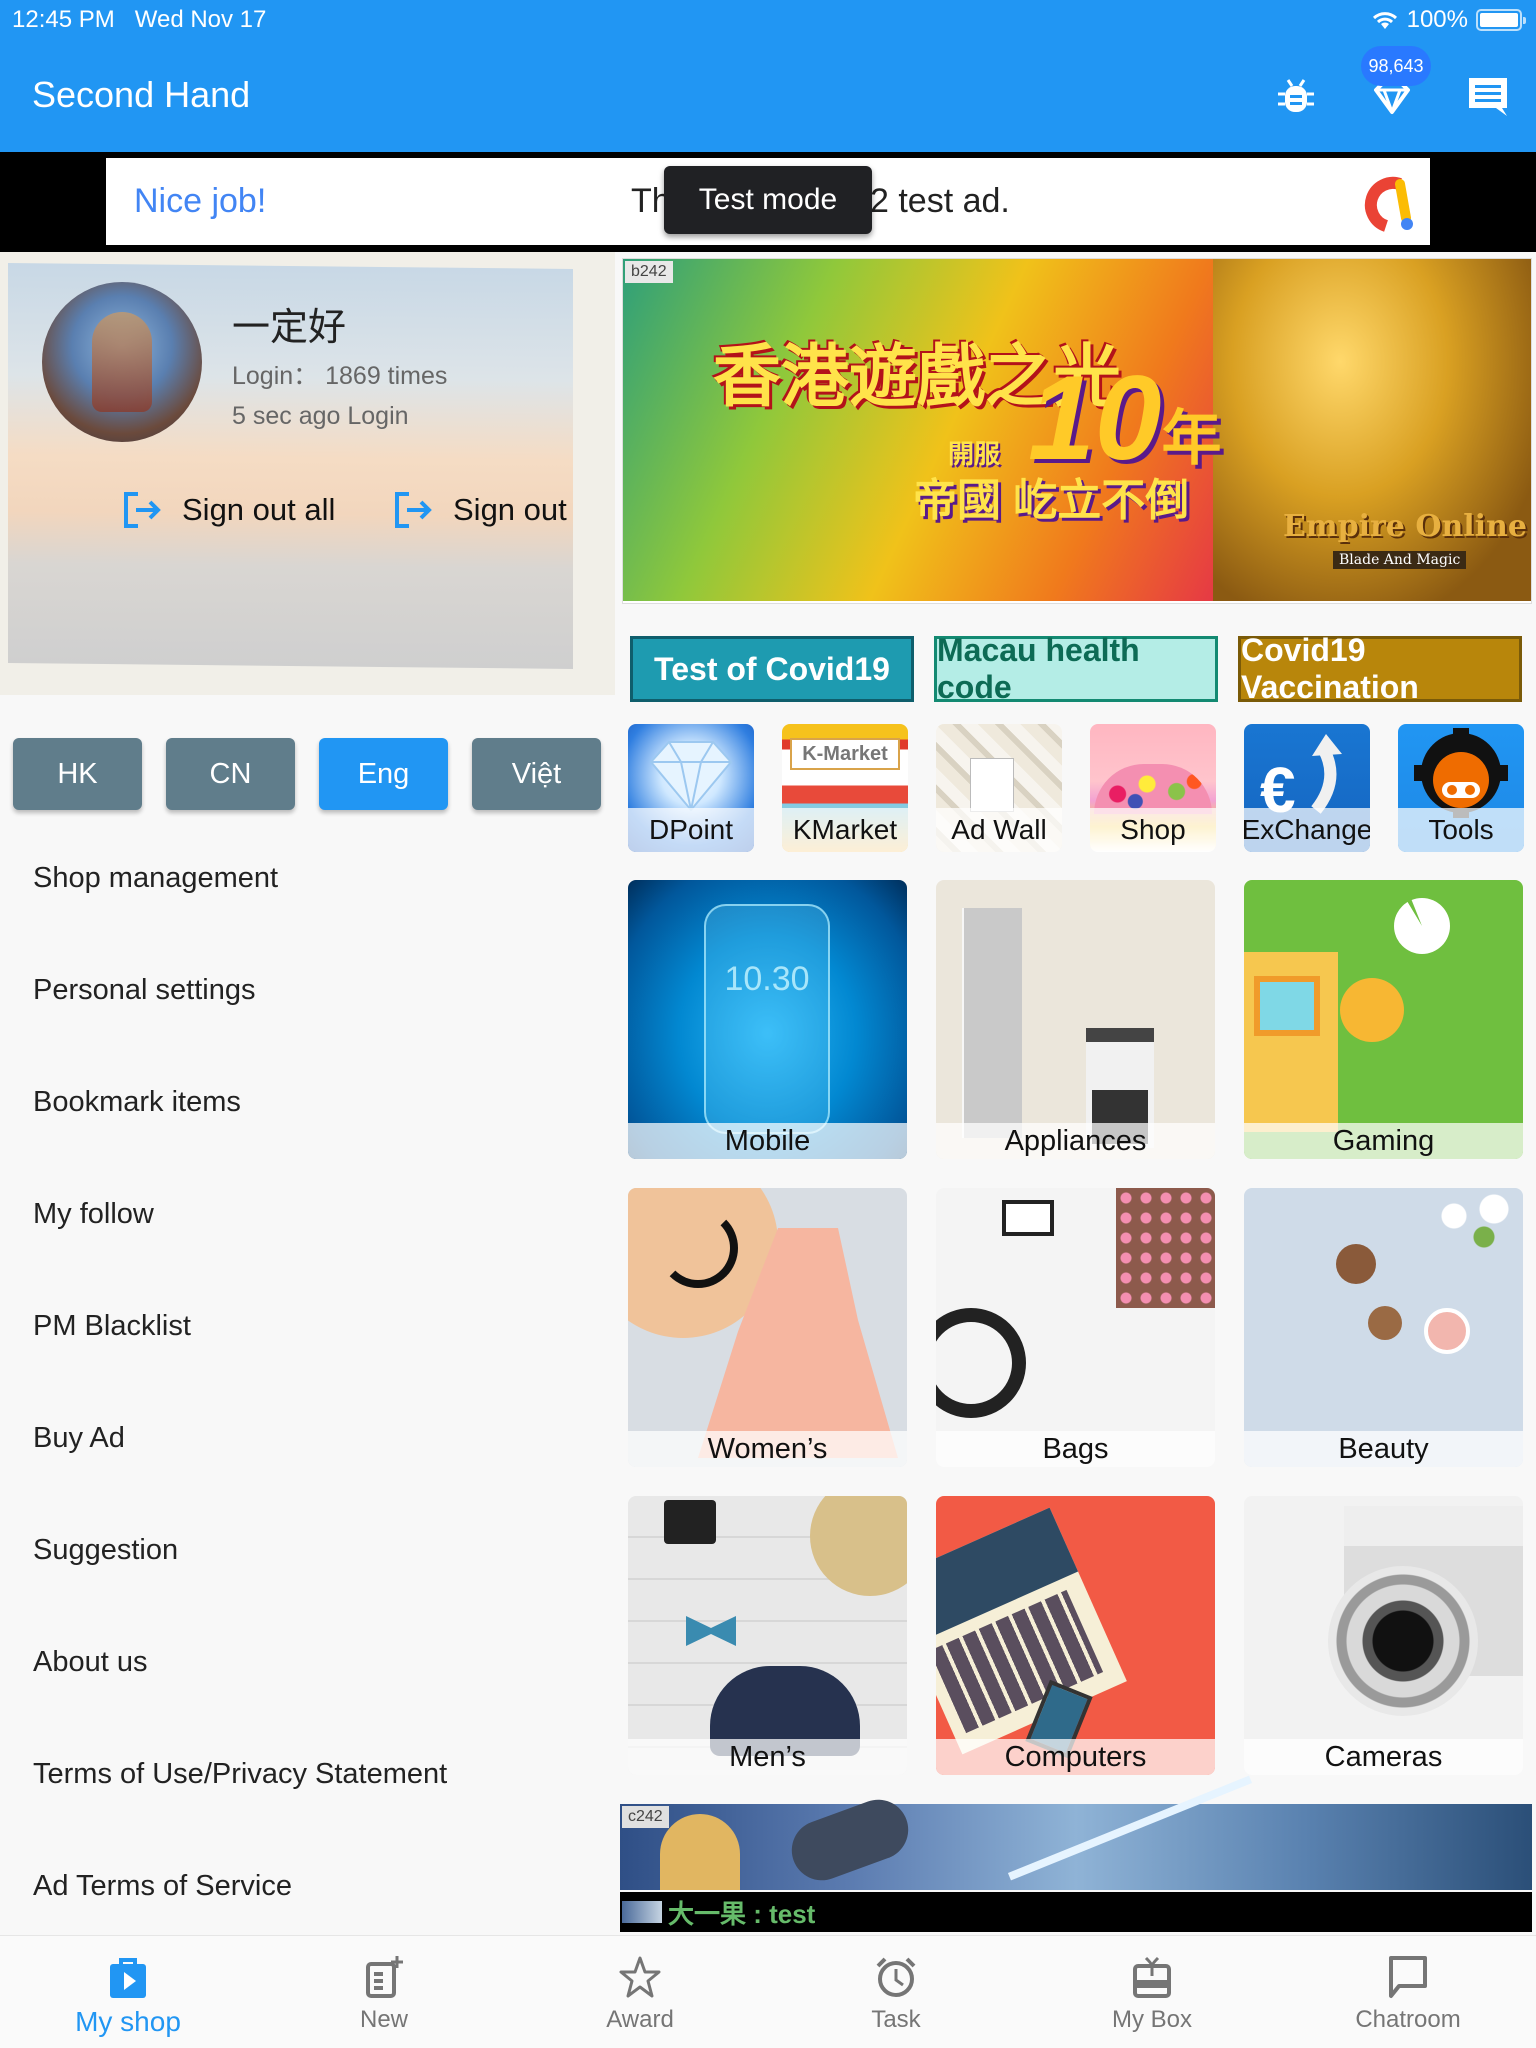  Describe the element at coordinates (640, 2019) in the screenshot. I see `nav-label: Award` at that location.